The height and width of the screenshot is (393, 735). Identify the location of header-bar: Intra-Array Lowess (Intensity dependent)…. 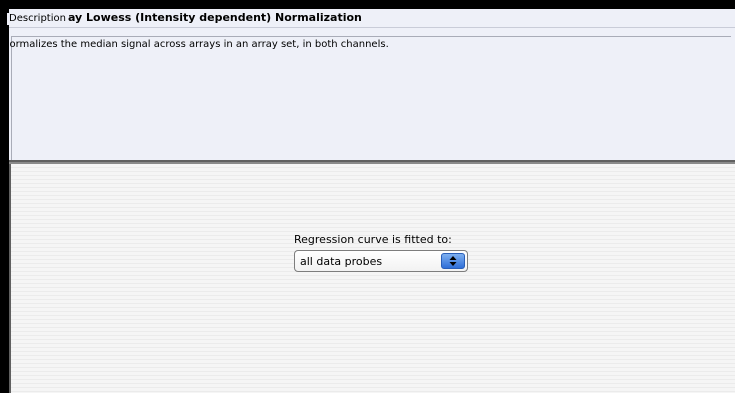
(372, 18).